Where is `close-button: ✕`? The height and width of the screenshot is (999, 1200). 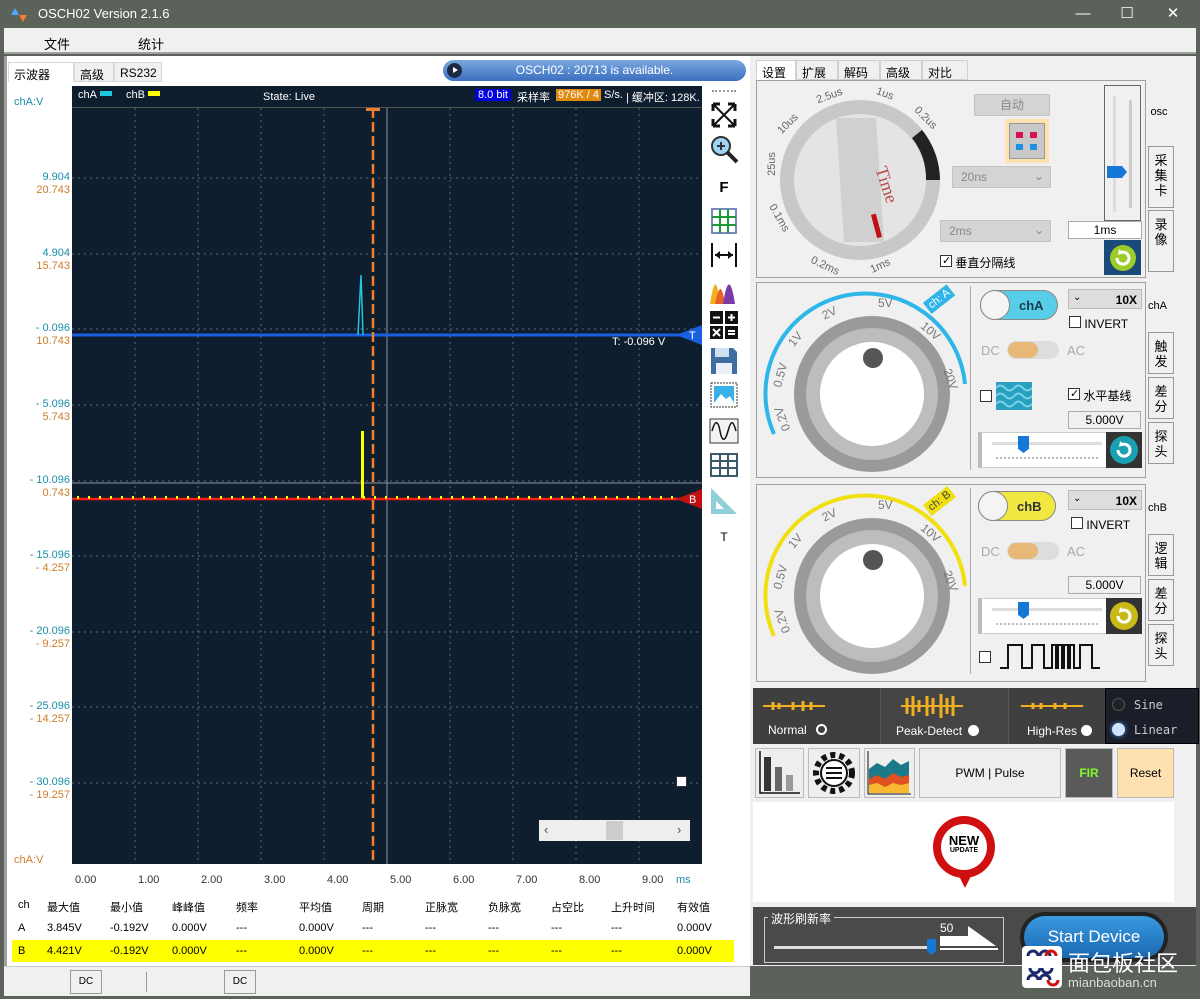
close-button: ✕ is located at coordinates (1173, 14).